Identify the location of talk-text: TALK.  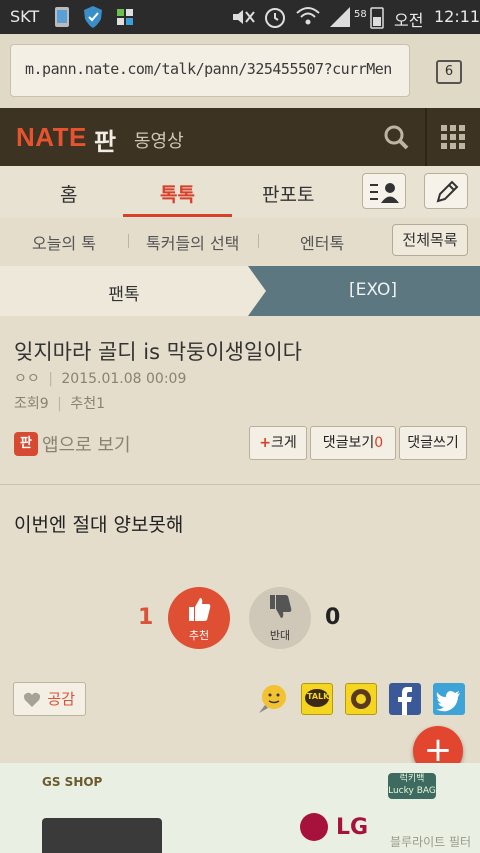
(318, 696).